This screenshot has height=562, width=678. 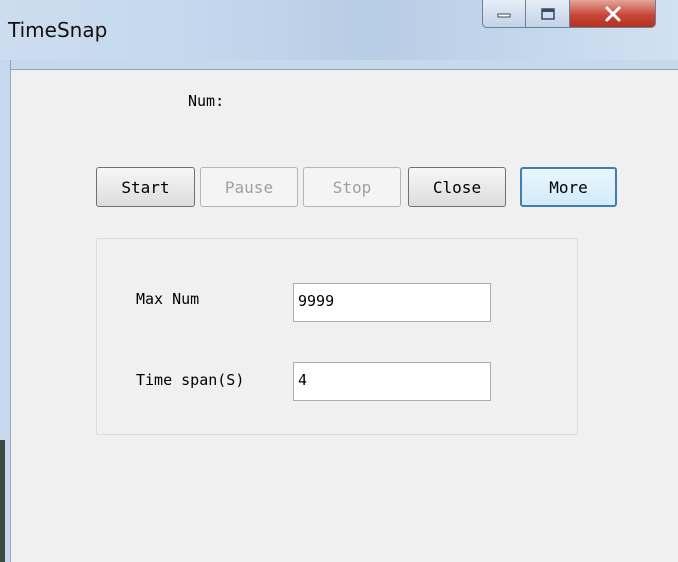 I want to click on time-span-input: 4, so click(x=392, y=381).